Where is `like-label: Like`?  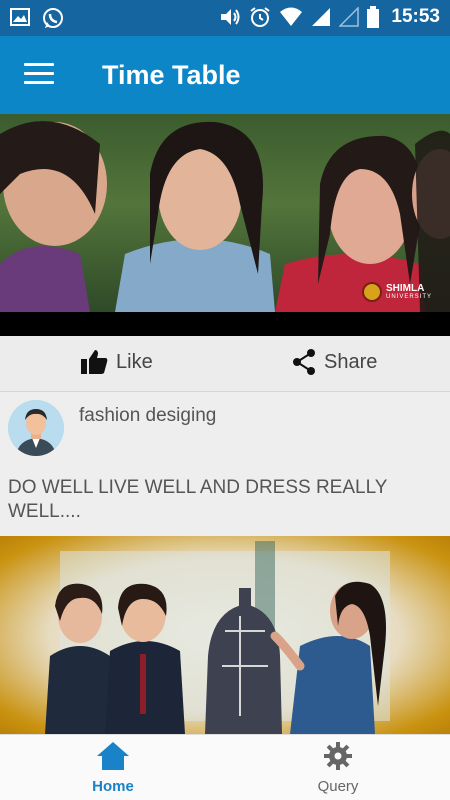
like-label: Like is located at coordinates (134, 361).